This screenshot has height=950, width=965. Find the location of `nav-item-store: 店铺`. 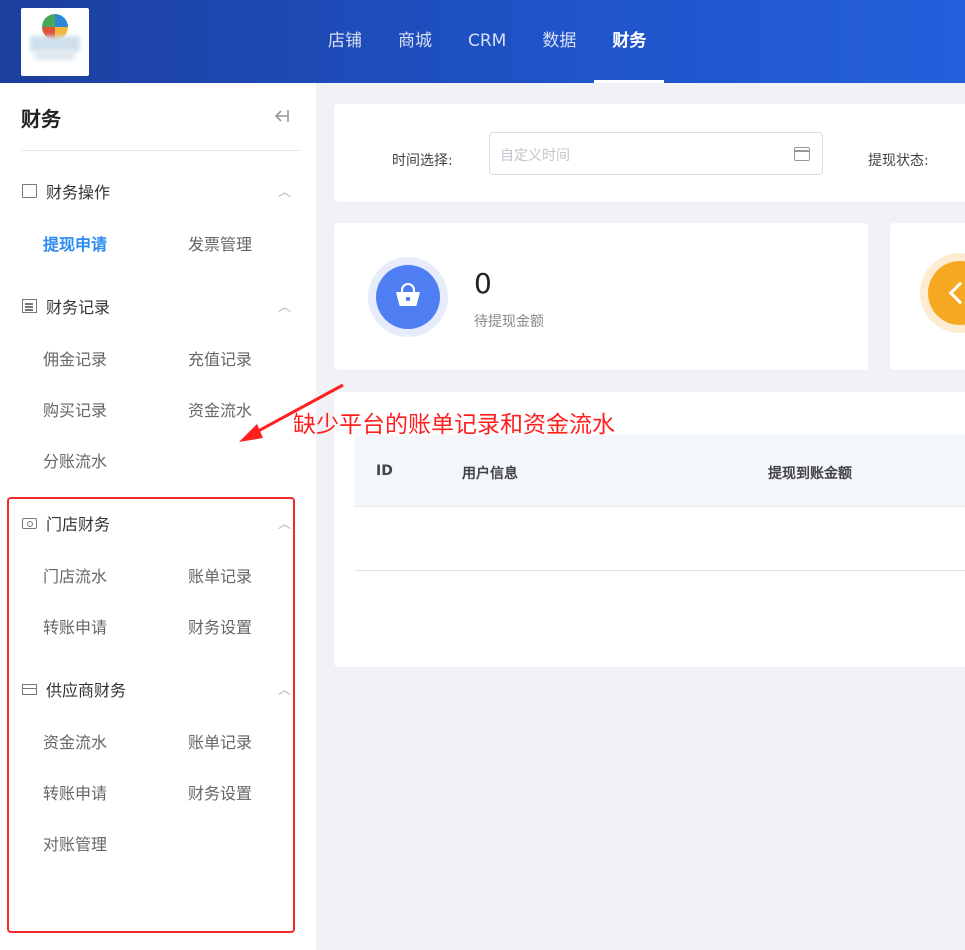

nav-item-store: 店铺 is located at coordinates (345, 41).